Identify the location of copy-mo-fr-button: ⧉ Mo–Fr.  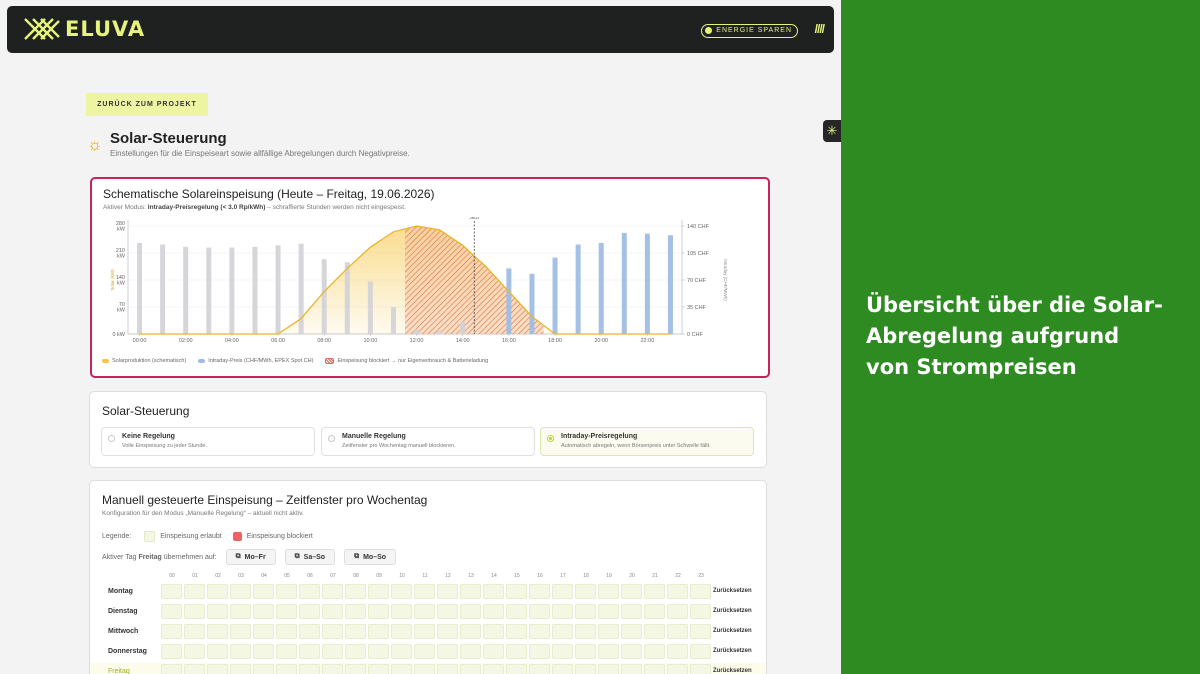
(250, 557).